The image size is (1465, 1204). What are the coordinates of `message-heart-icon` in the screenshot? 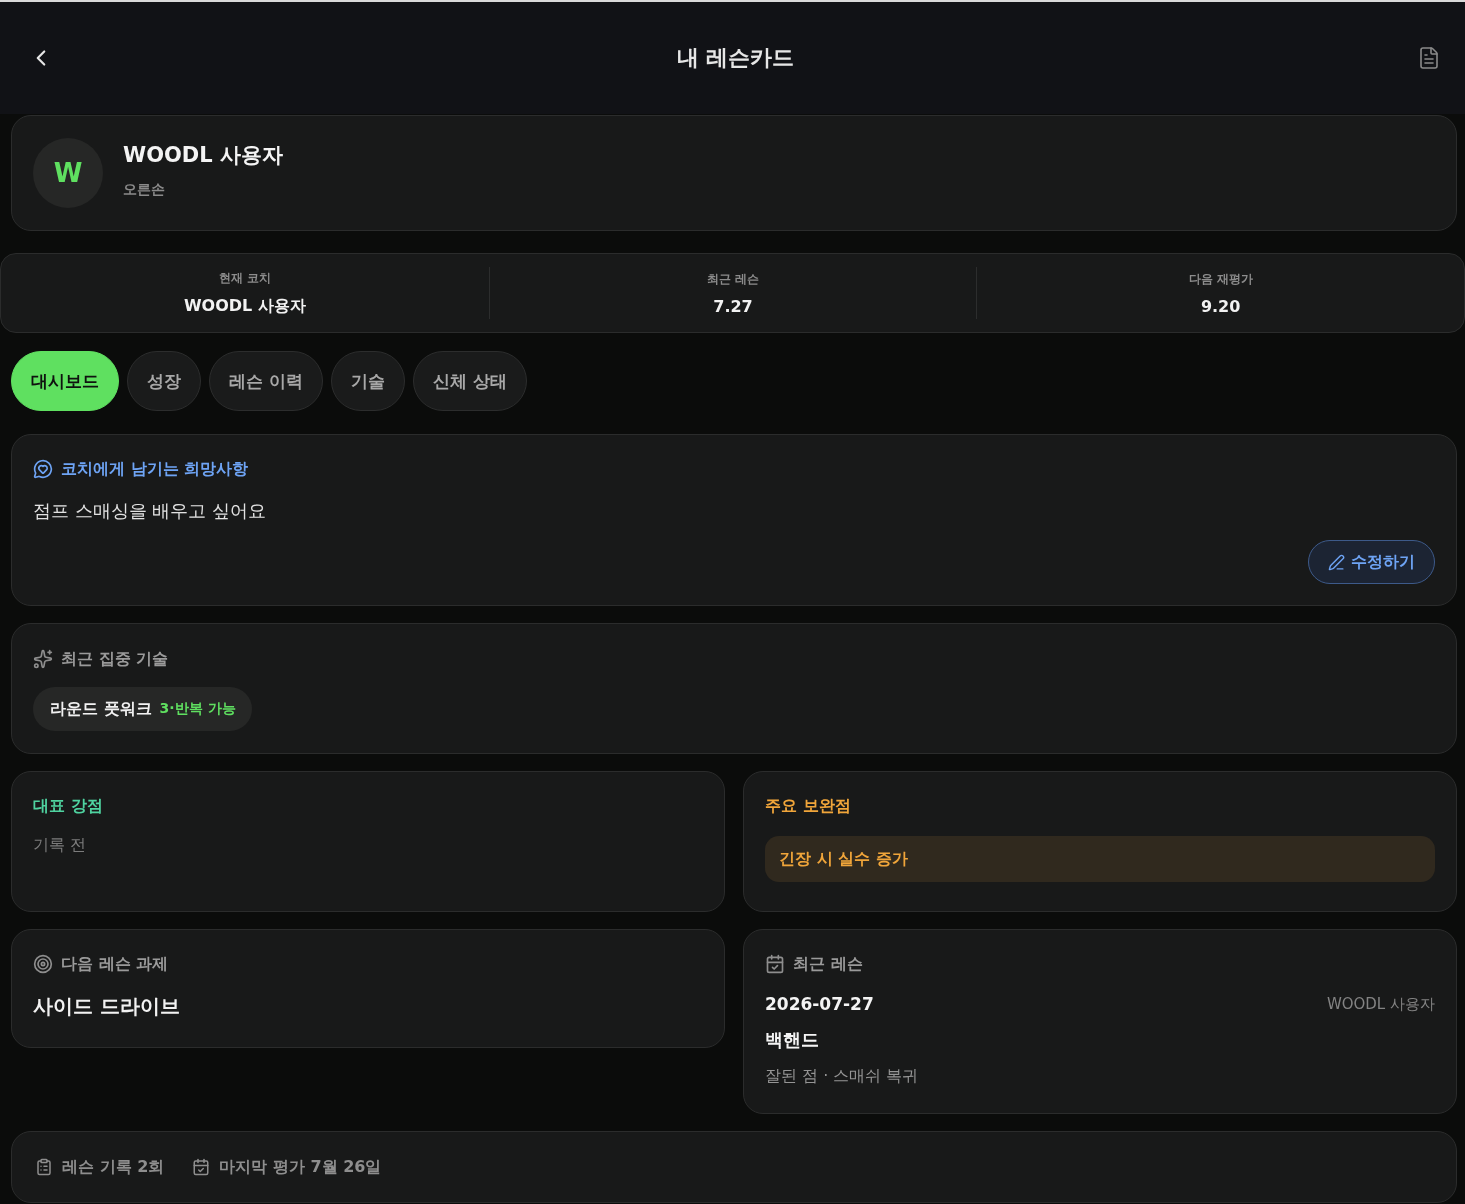 It's located at (43, 469).